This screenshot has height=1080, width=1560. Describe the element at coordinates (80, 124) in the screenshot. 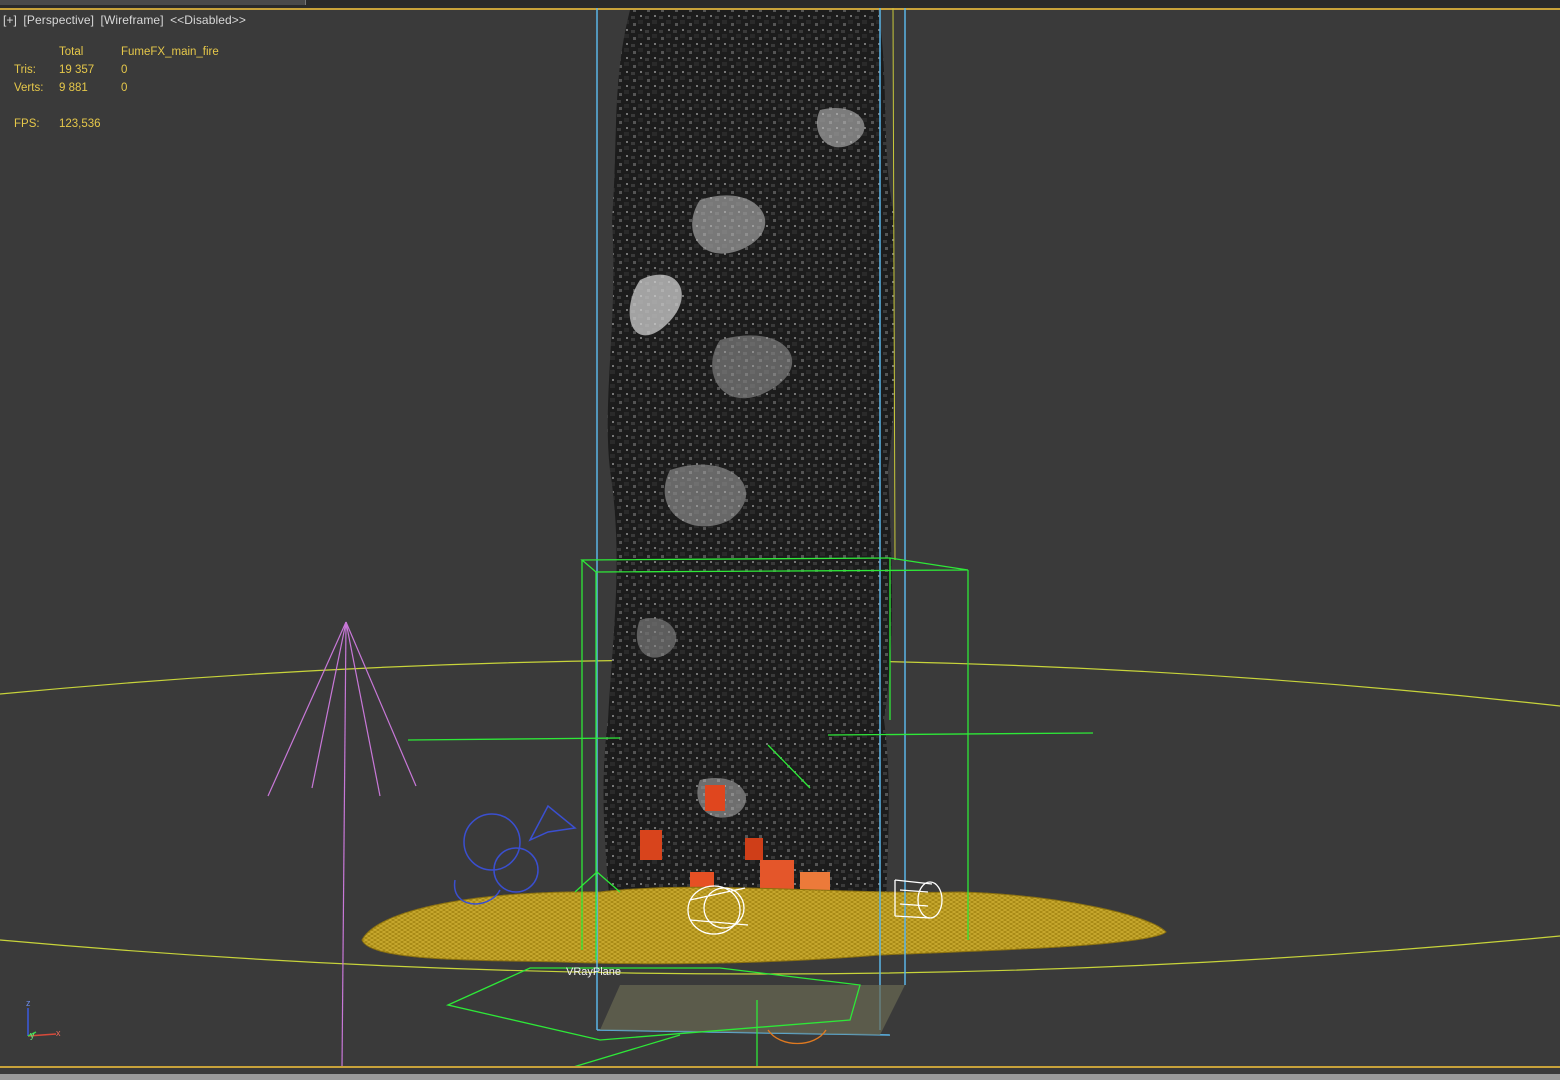

I see `stats-fps-value: 123,536` at that location.